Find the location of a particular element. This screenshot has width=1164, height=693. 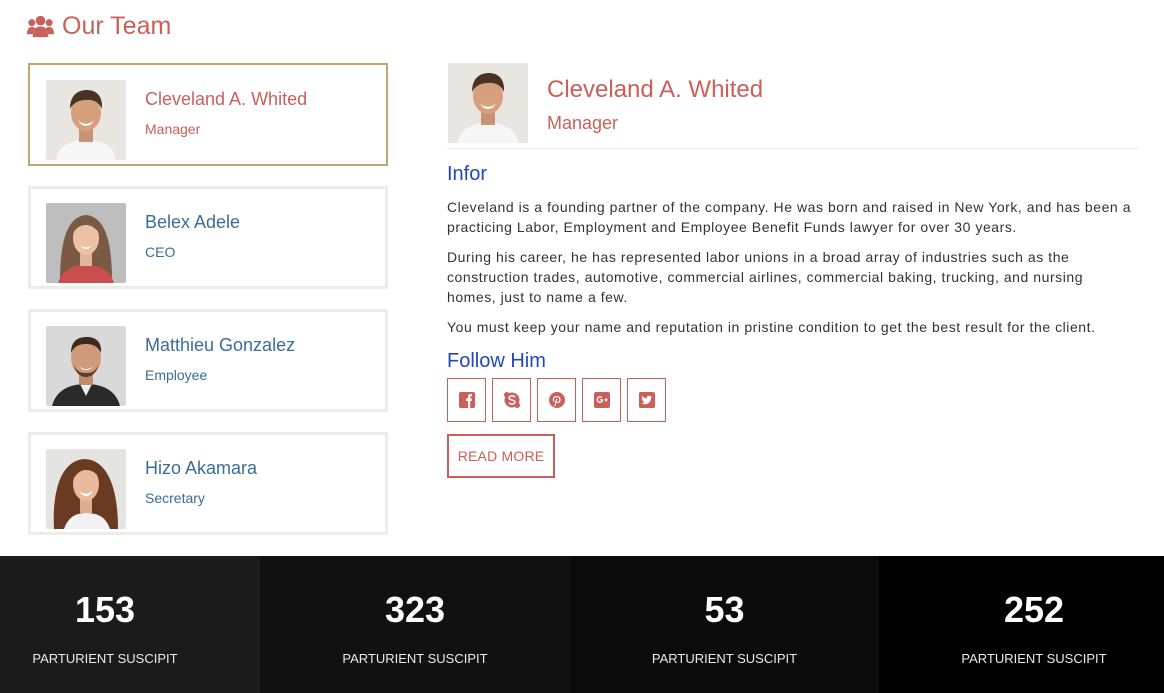

member-role: Manager is located at coordinates (173, 129).